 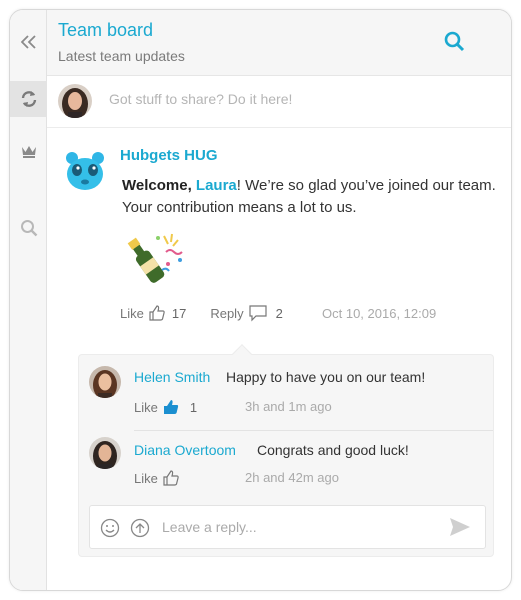 I want to click on composer: Got stuff to share? Do it here!, so click(x=279, y=102).